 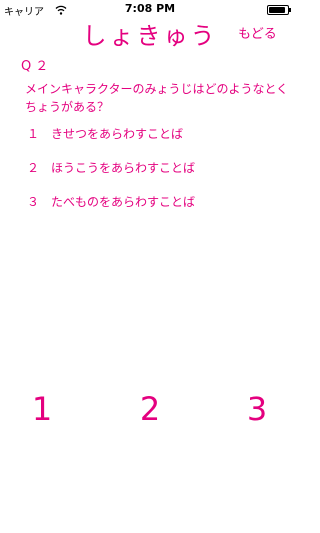 I want to click on choice-item: ２ ほうこうをあらわすことば, so click(x=157, y=177).